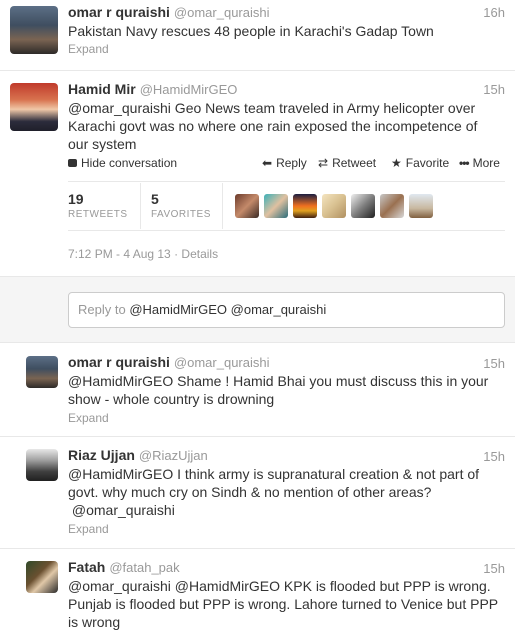  I want to click on star-icon: ★, so click(396, 163).